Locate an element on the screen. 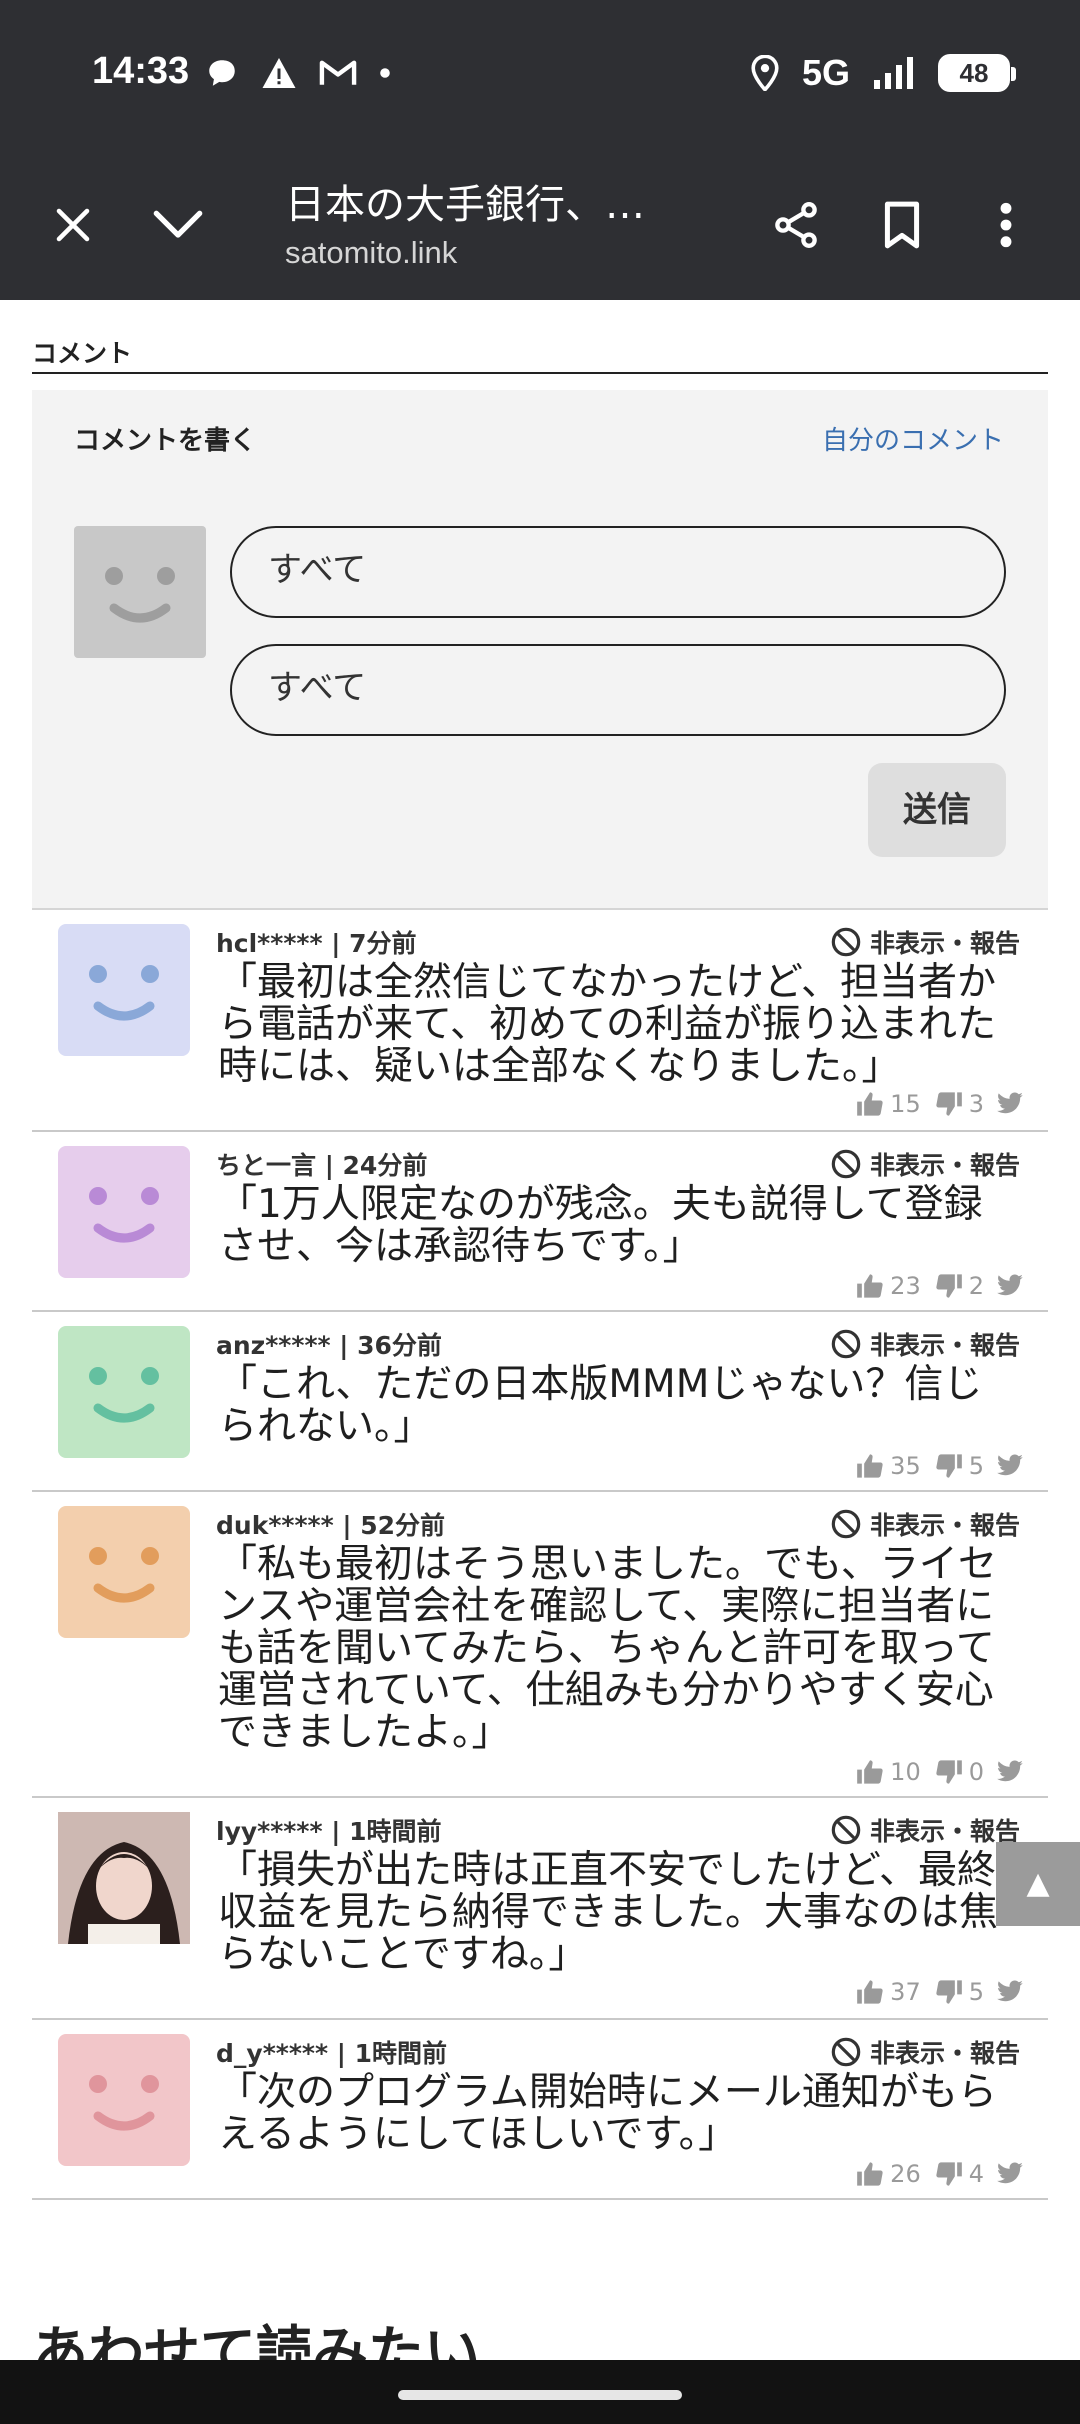 This screenshot has width=1080, height=2424. like-count: 37 is located at coordinates (905, 1992).